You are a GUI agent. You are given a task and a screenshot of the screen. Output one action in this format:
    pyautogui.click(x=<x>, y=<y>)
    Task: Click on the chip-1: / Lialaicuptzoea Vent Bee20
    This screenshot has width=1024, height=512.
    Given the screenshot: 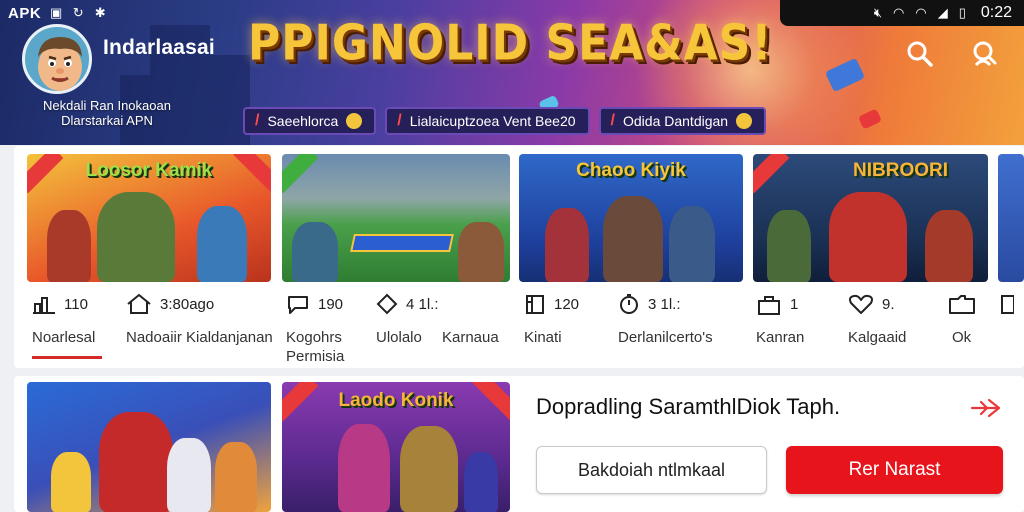 What is the action you would take?
    pyautogui.click(x=487, y=121)
    